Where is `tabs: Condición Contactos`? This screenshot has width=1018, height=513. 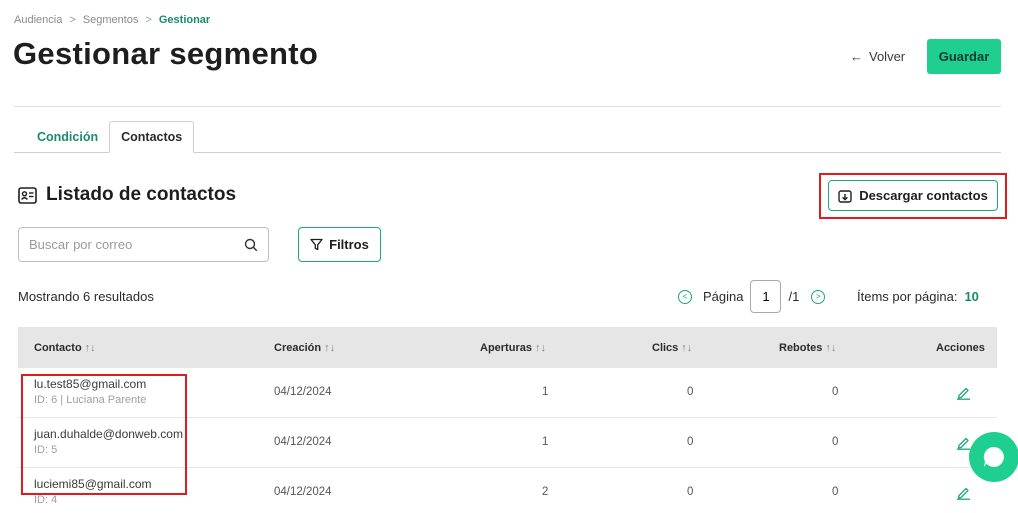
tabs: Condición Contactos is located at coordinates (110, 137).